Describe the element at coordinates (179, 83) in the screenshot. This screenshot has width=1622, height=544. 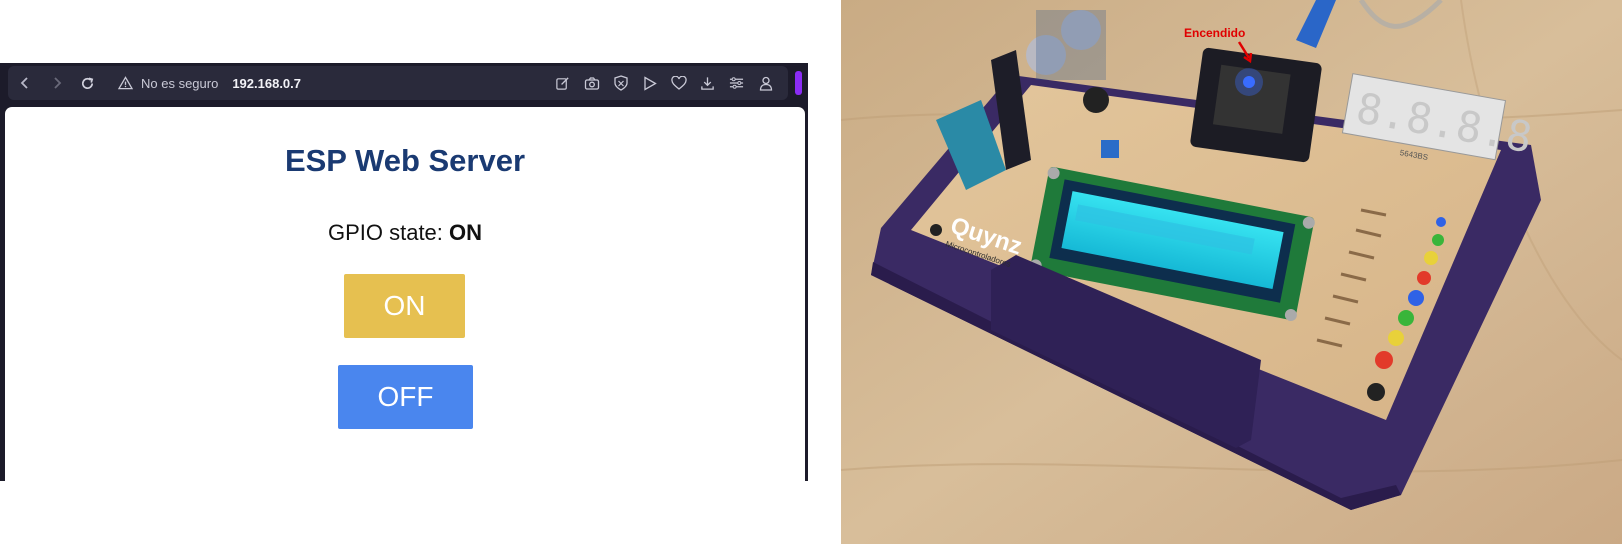
I see `security-label: No es seguro` at that location.